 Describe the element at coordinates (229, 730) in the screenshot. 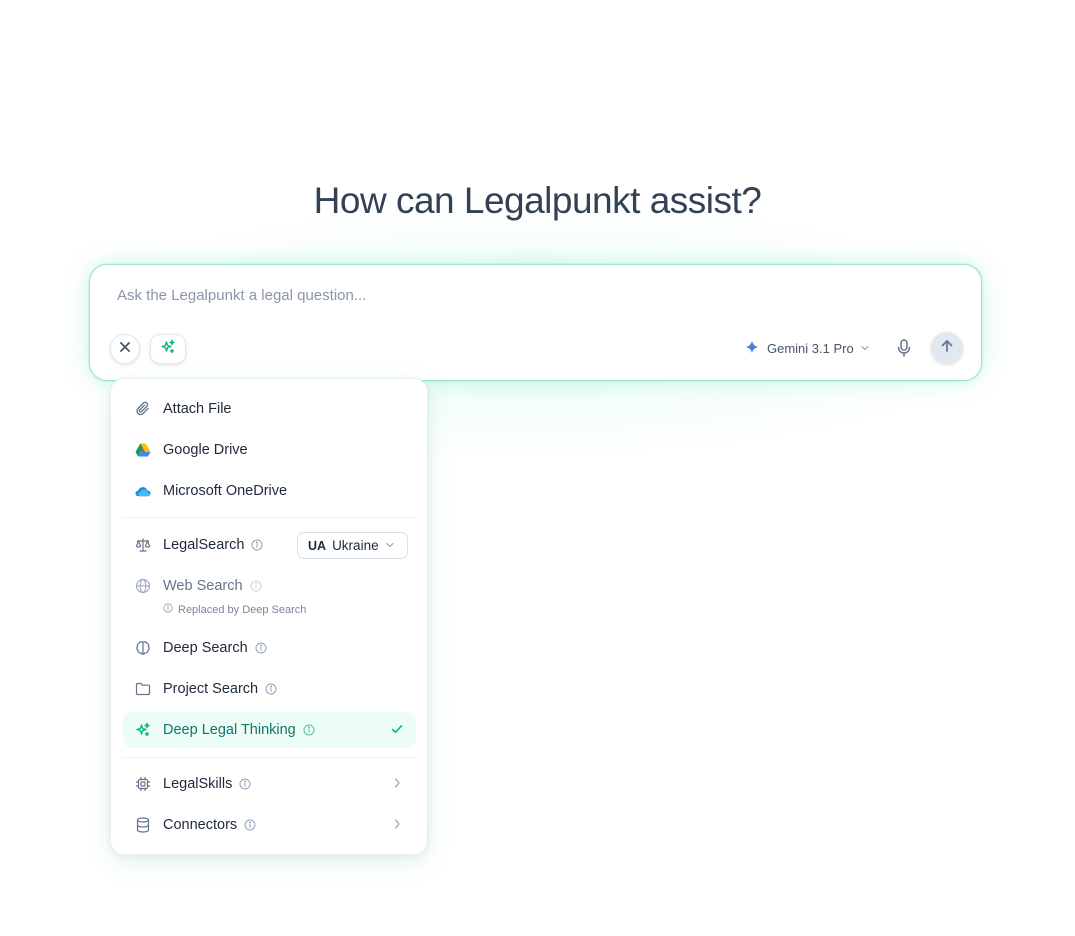

I see `menu-item-label: Deep Legal Thinking` at that location.